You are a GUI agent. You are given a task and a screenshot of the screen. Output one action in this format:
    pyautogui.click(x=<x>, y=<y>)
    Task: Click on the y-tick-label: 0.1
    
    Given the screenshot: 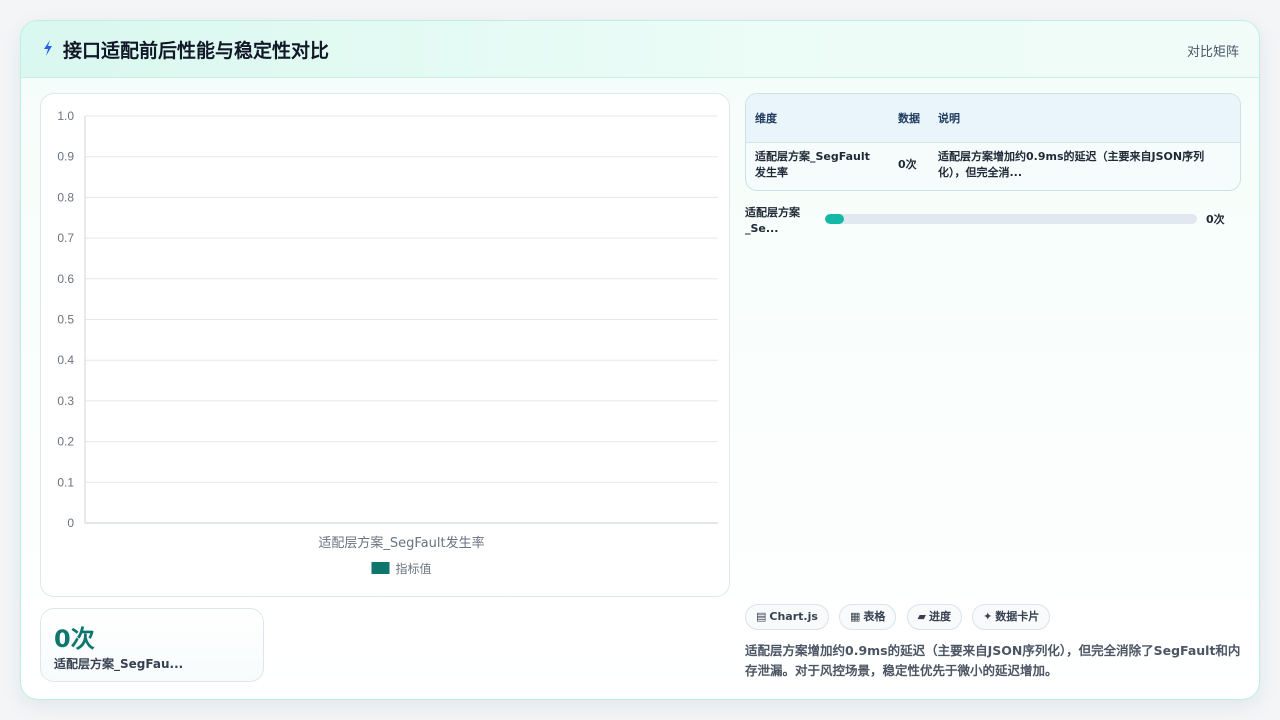 What is the action you would take?
    pyautogui.click(x=65, y=482)
    